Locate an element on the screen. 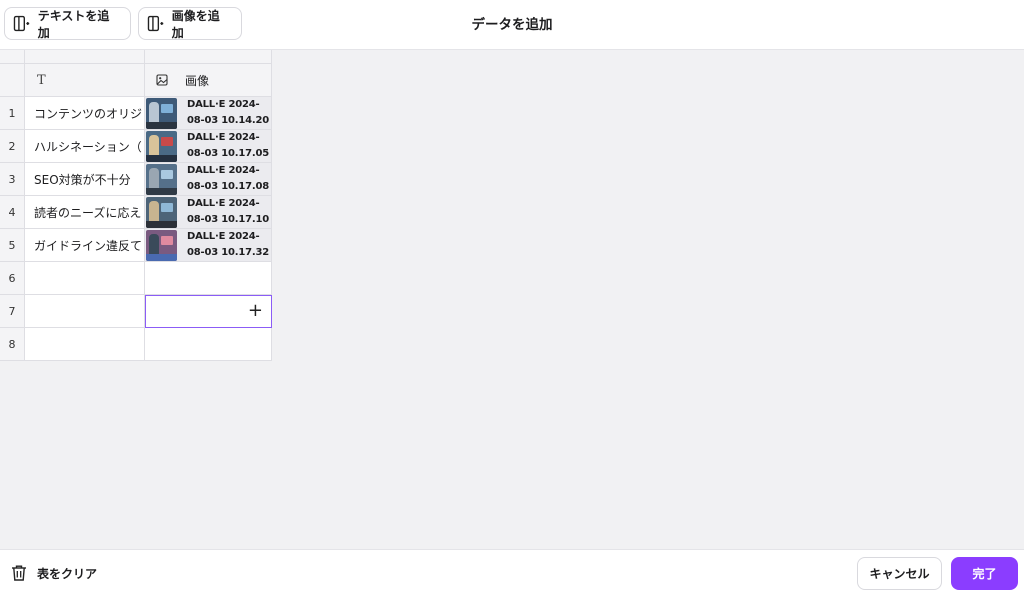  text-cell: ガイドライン違反て is located at coordinates (85, 245).